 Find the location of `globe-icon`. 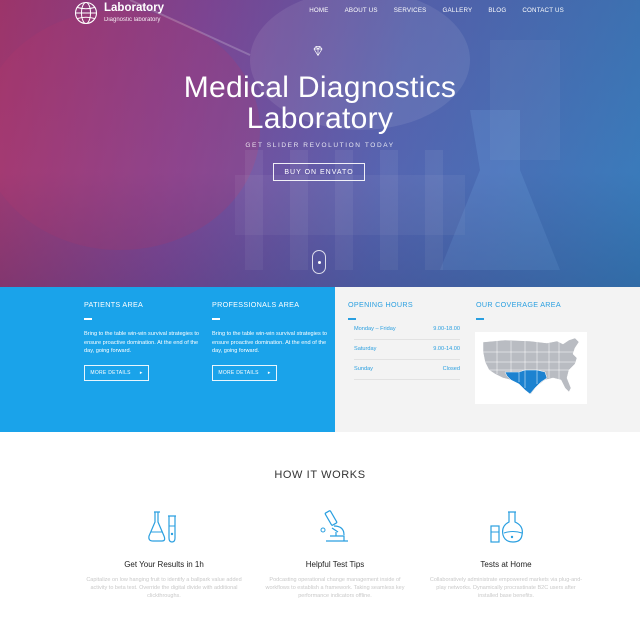

globe-icon is located at coordinates (86, 13).